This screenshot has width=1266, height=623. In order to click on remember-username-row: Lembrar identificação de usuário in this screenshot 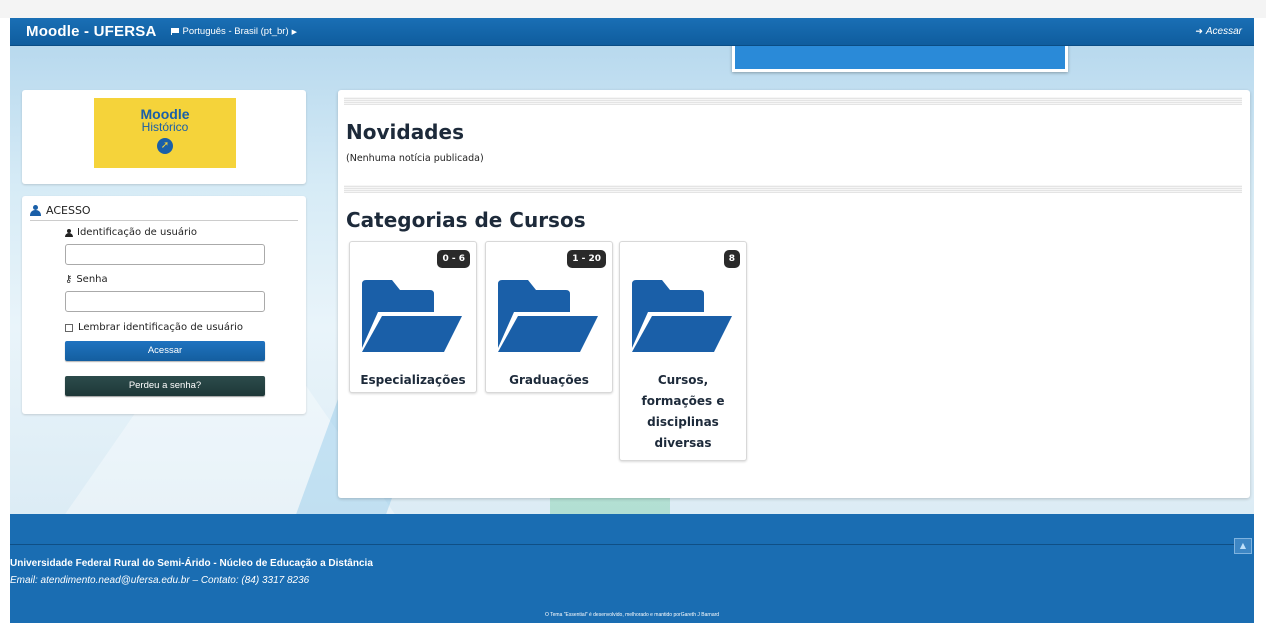, I will do `click(154, 327)`.